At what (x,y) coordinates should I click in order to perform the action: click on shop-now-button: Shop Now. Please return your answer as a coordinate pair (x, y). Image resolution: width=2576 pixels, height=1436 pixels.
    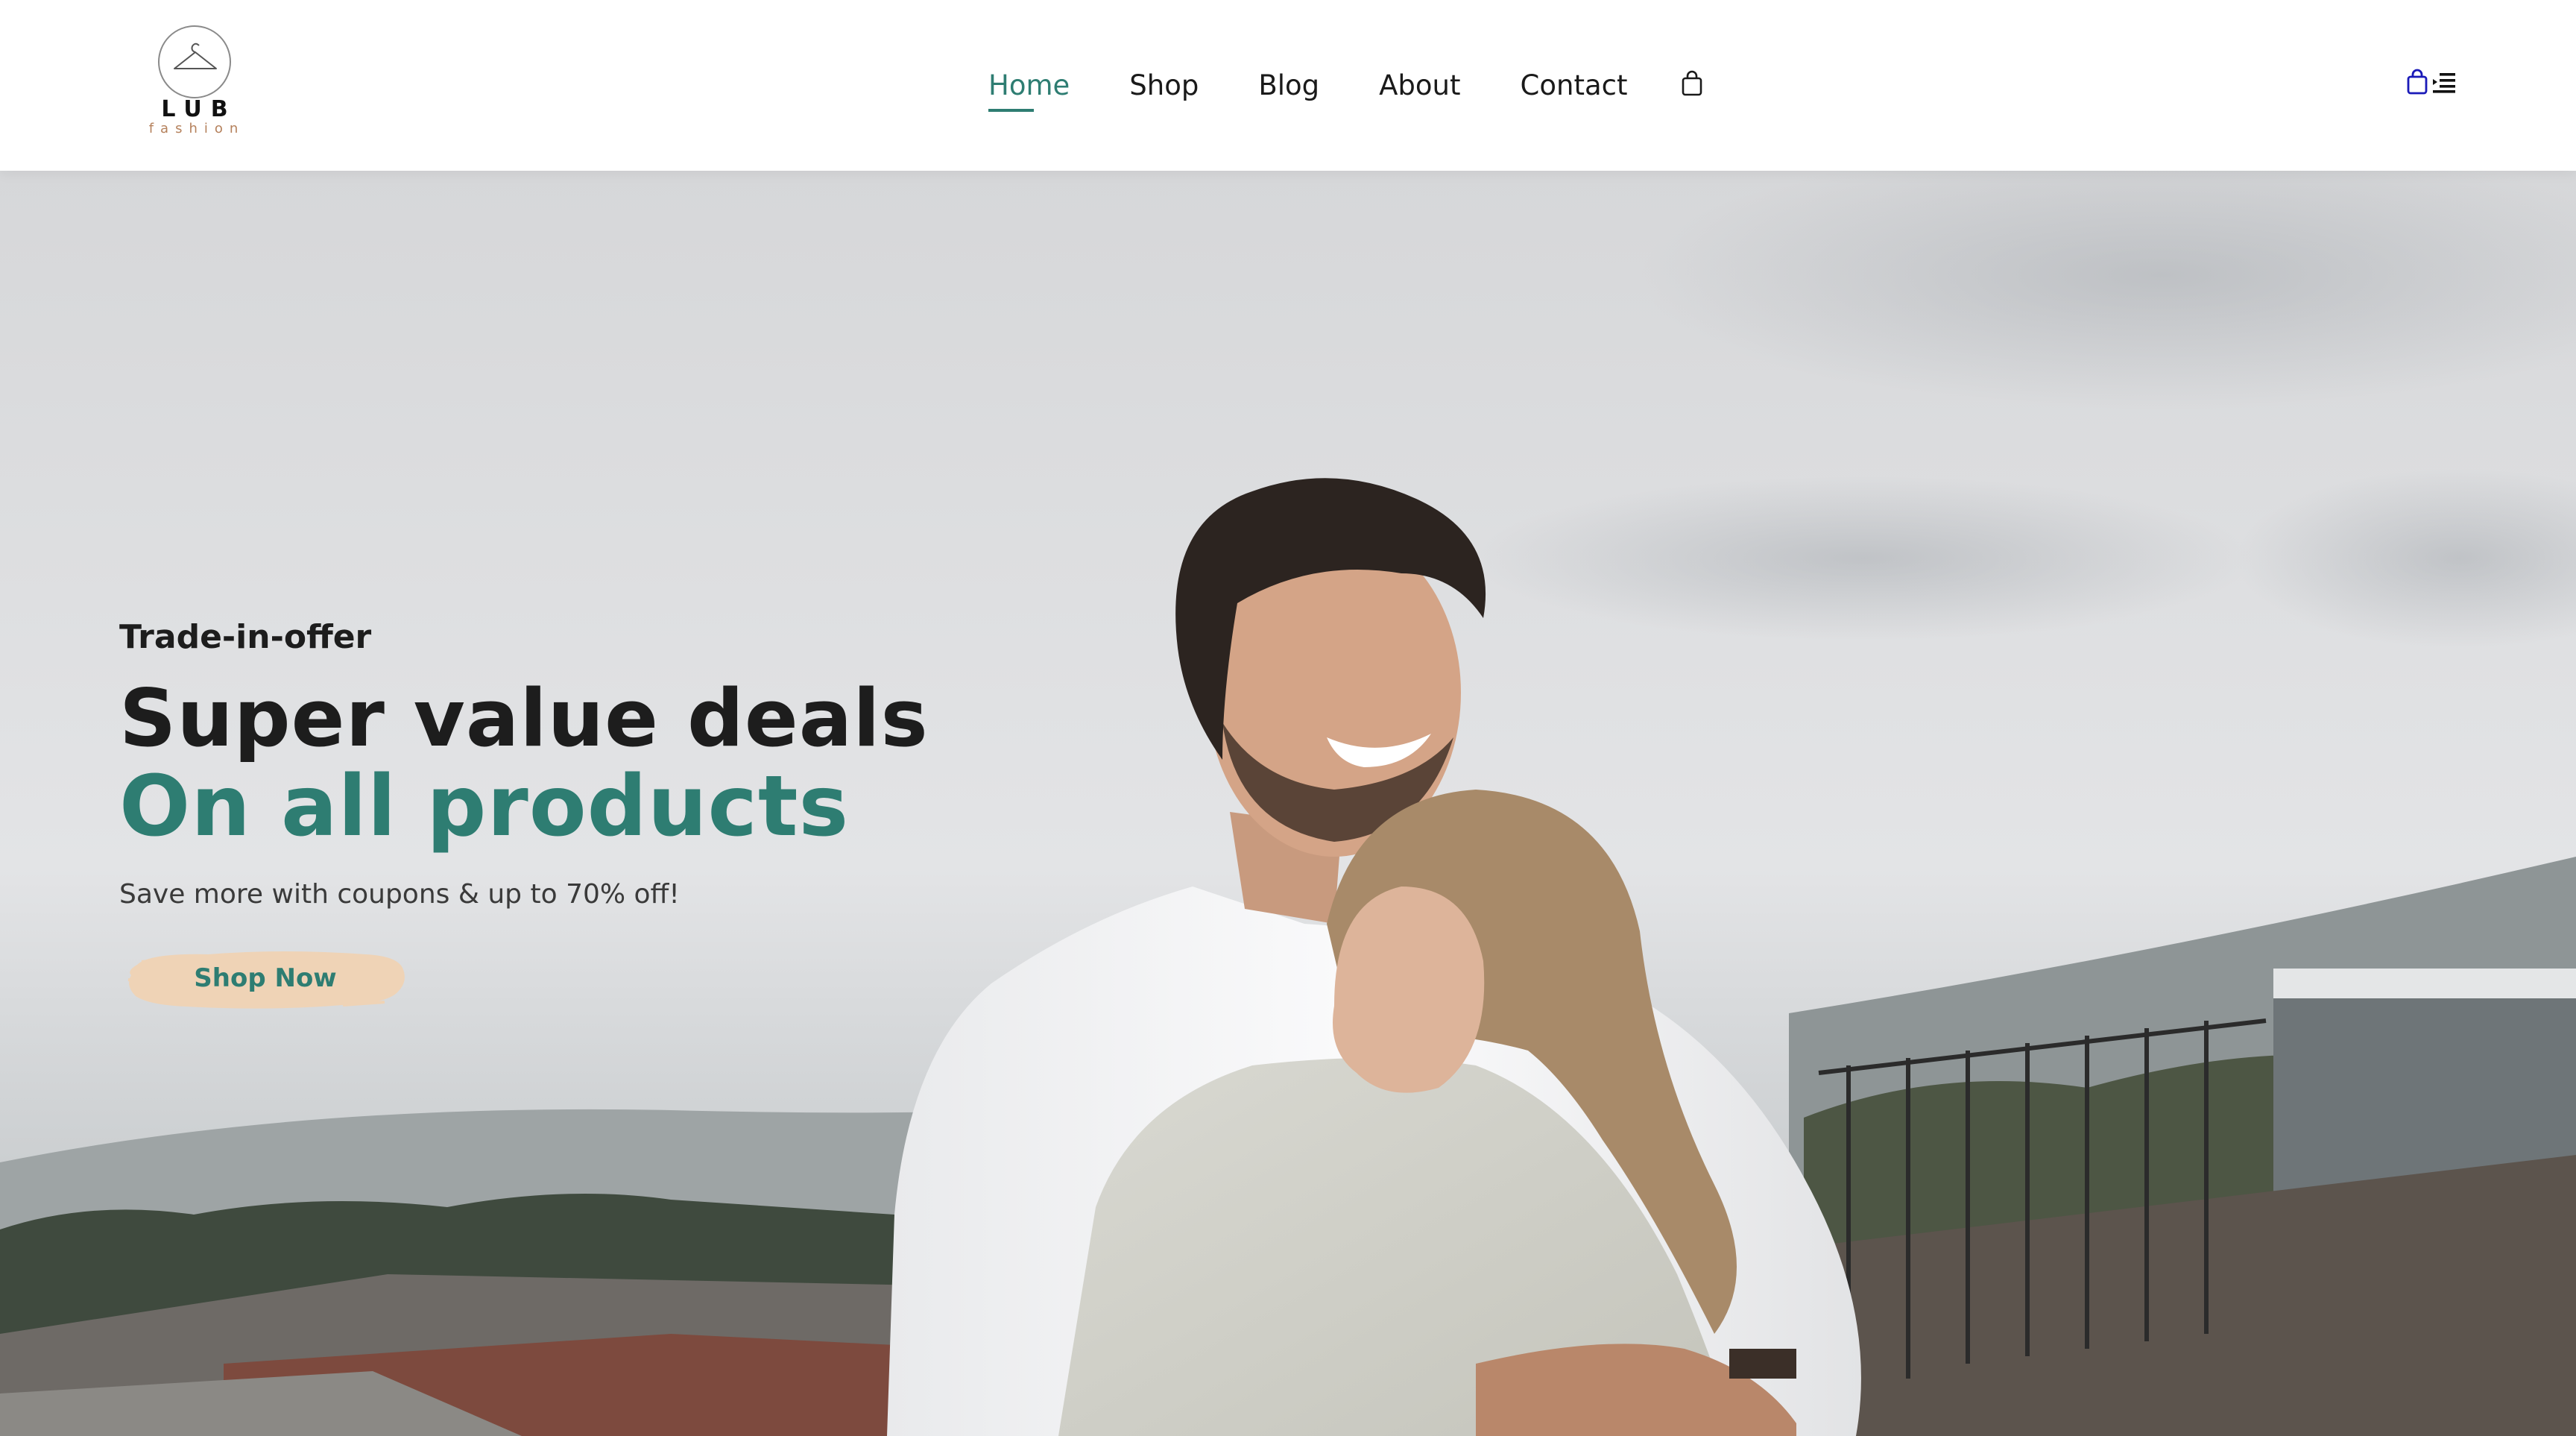
    Looking at the image, I should click on (265, 978).